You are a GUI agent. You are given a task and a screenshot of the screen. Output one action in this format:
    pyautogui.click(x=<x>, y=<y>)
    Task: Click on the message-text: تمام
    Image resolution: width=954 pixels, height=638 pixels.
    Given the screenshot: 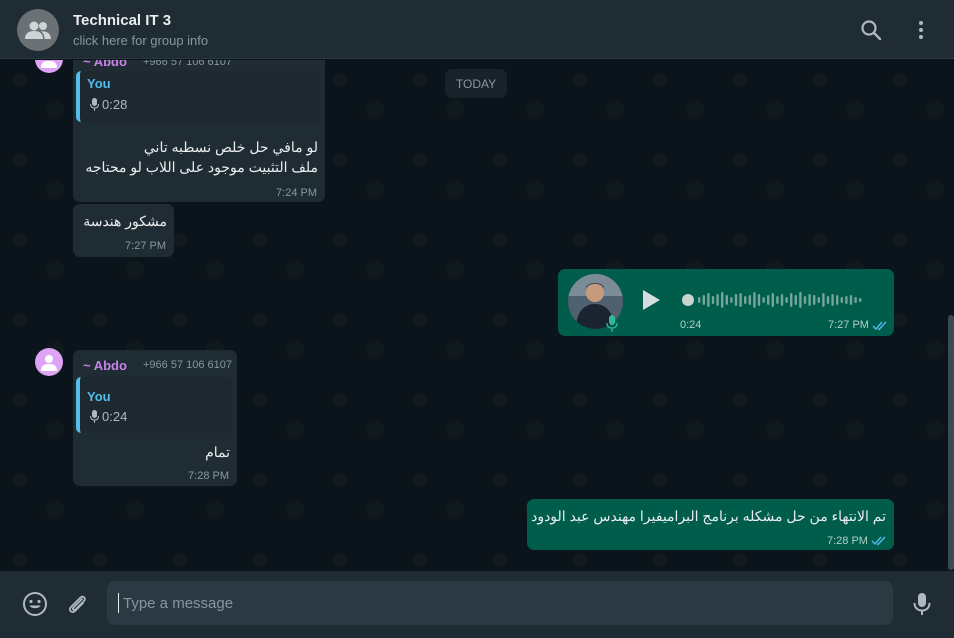 What is the action you would take?
    pyautogui.click(x=217, y=452)
    